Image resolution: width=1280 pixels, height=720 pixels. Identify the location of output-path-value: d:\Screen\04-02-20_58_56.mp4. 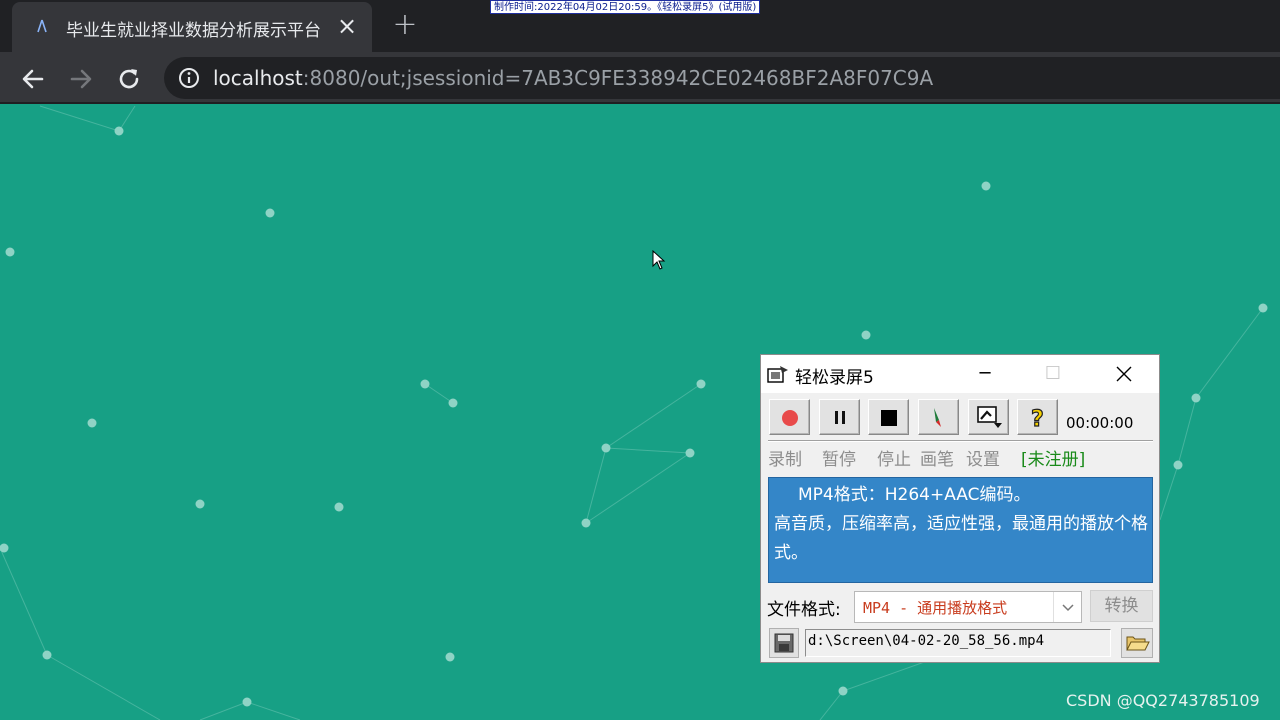
(926, 641).